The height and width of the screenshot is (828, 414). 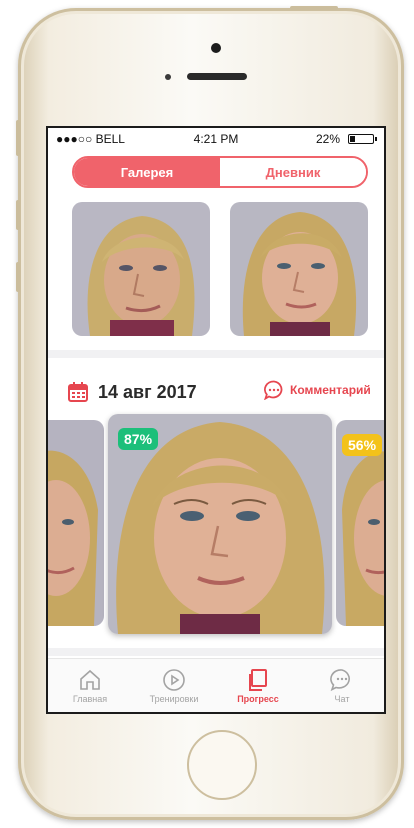 What do you see at coordinates (76, 523) in the screenshot?
I see `carousel-prev-photo` at bounding box center [76, 523].